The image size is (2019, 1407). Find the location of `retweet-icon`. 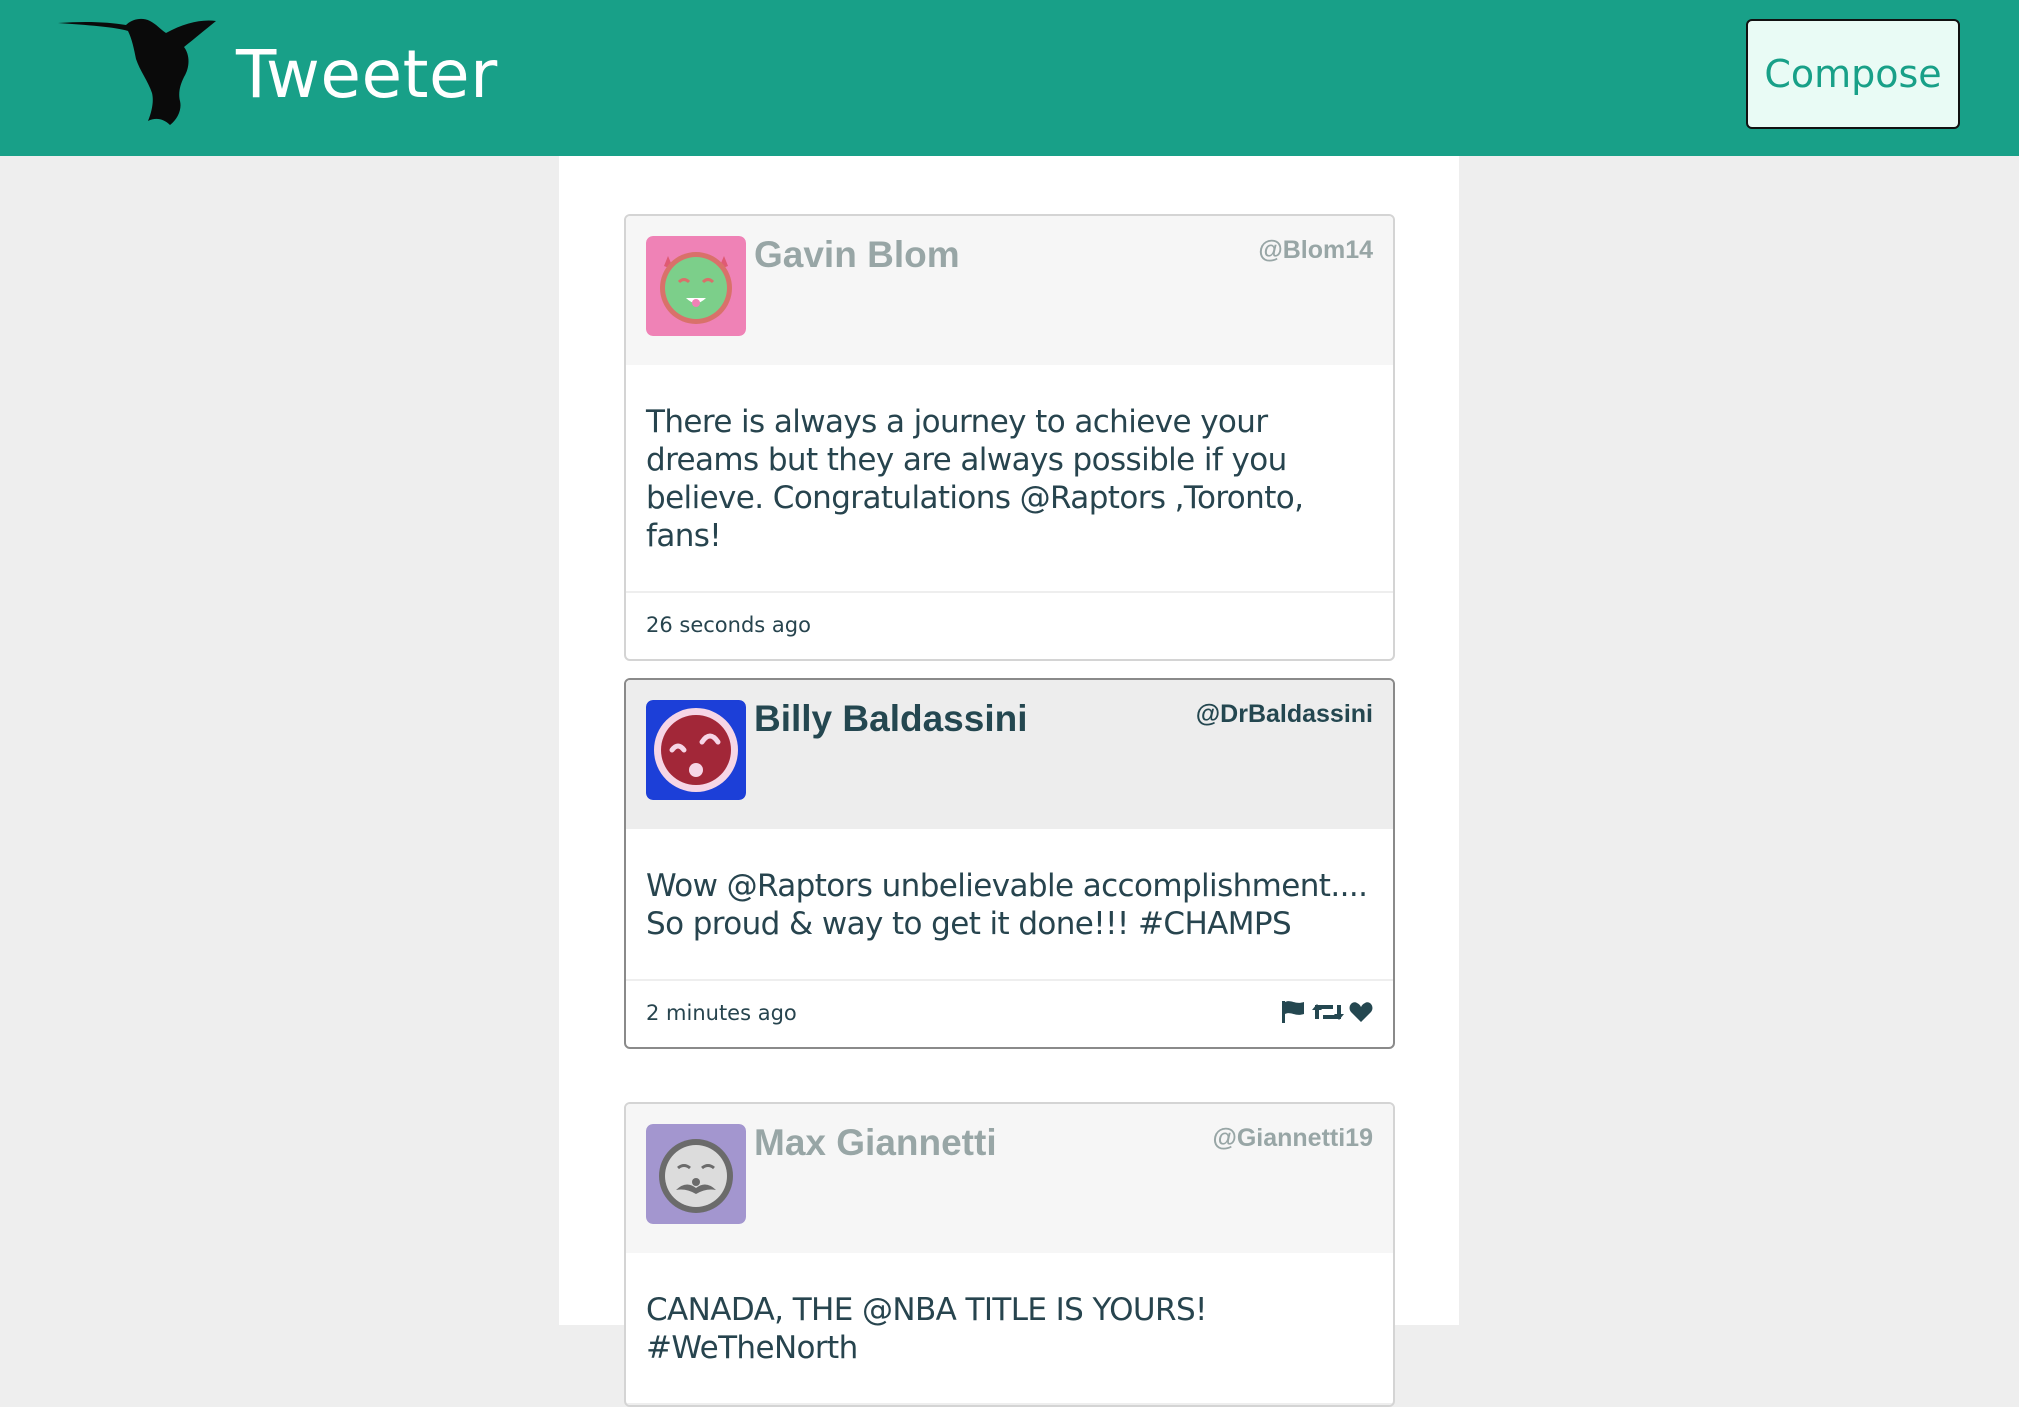

retweet-icon is located at coordinates (1328, 1012).